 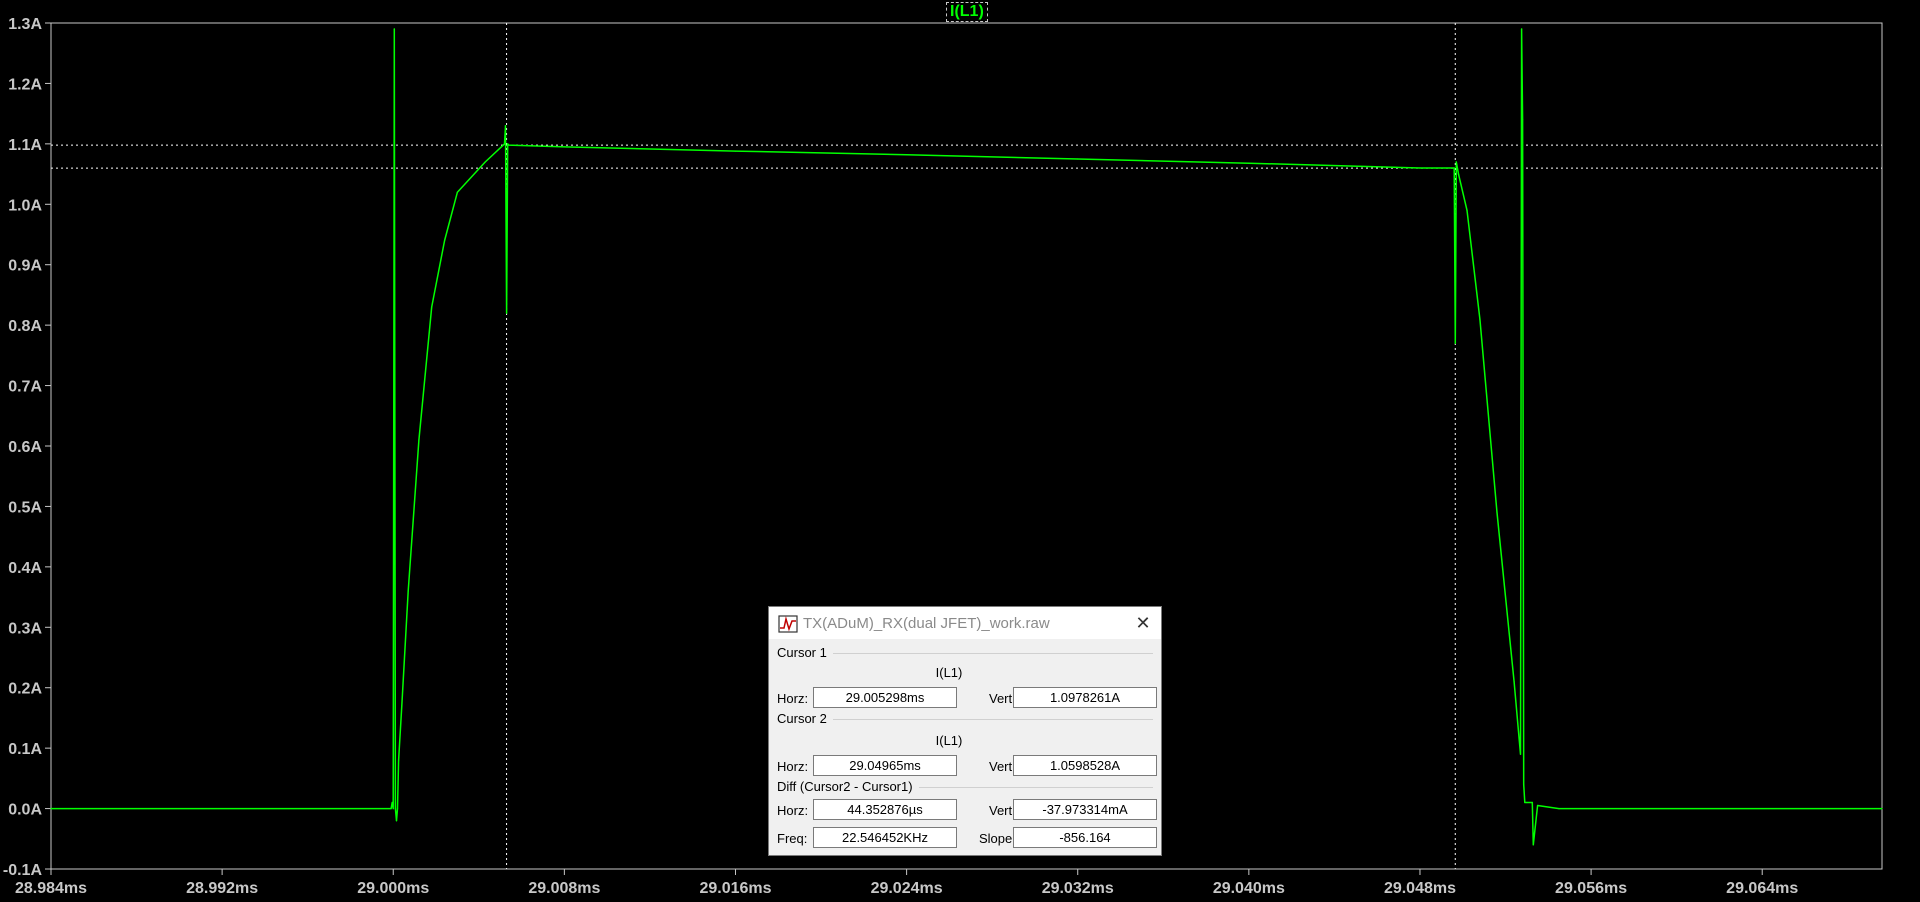 I want to click on diff-horz-field: 44.352876µs, so click(x=885, y=809).